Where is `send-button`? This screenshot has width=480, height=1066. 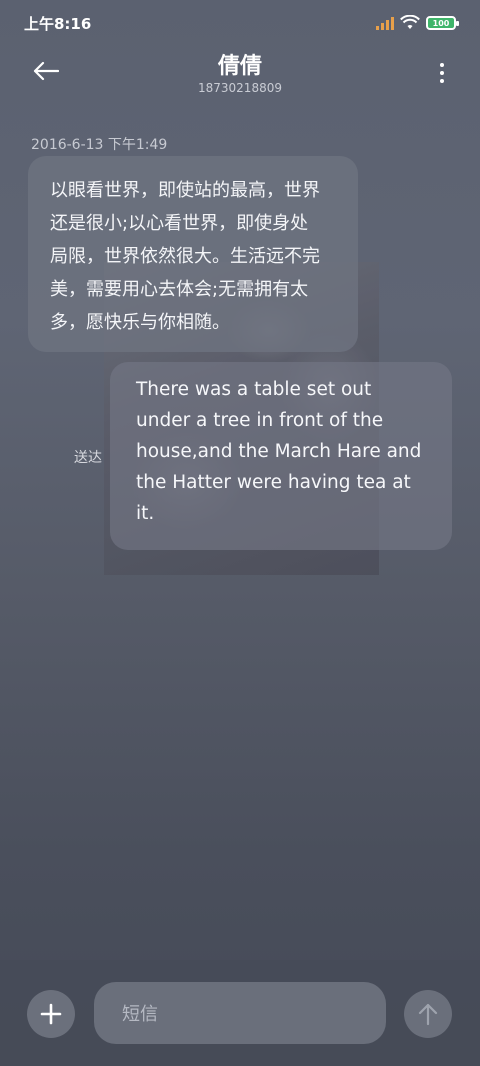
send-button is located at coordinates (428, 1014).